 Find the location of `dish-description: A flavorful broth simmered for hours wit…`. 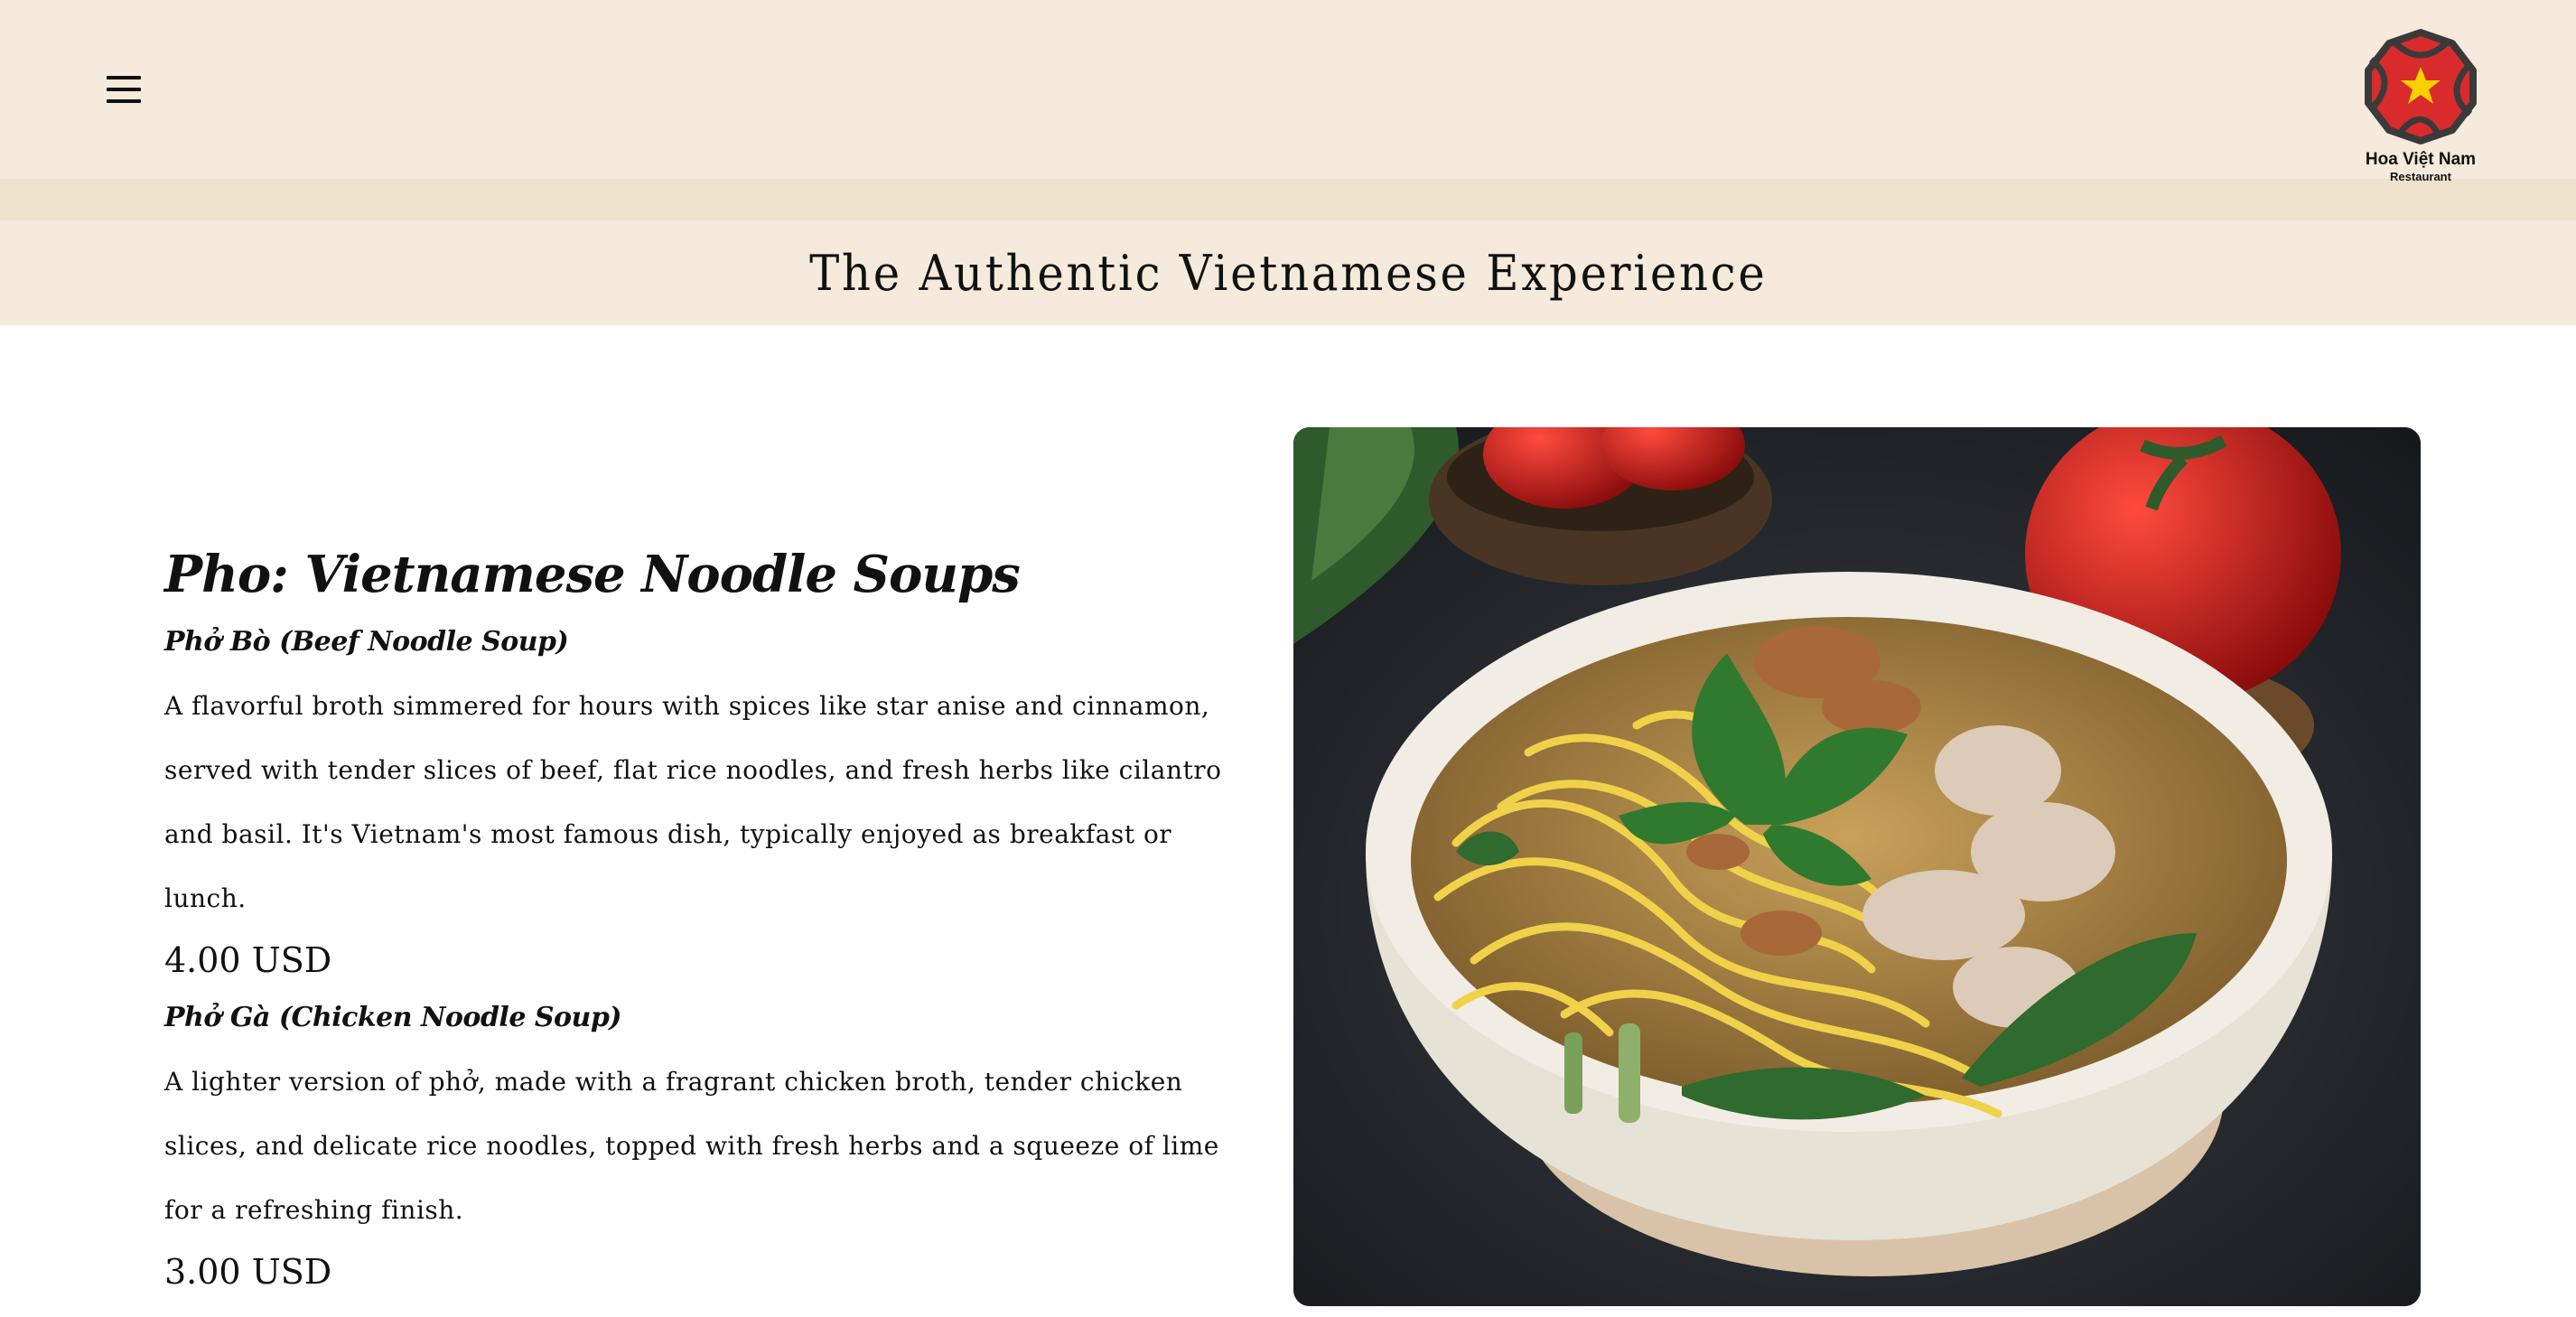

dish-description: A flavorful broth simmered for hours wit… is located at coordinates (693, 802).